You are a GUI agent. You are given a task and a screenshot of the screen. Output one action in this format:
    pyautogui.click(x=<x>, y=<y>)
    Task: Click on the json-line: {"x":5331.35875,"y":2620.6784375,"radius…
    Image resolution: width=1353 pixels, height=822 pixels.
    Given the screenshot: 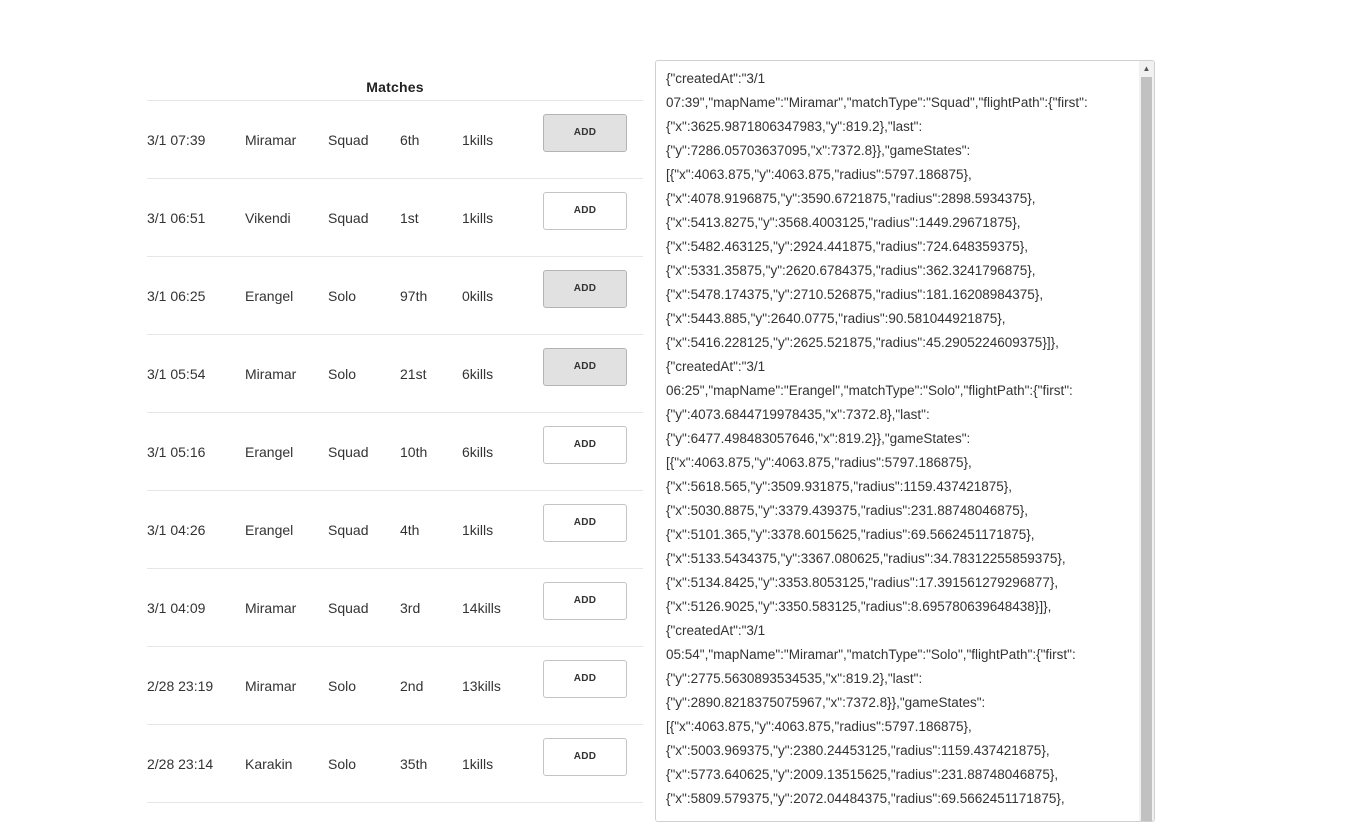 What is the action you would take?
    pyautogui.click(x=851, y=270)
    